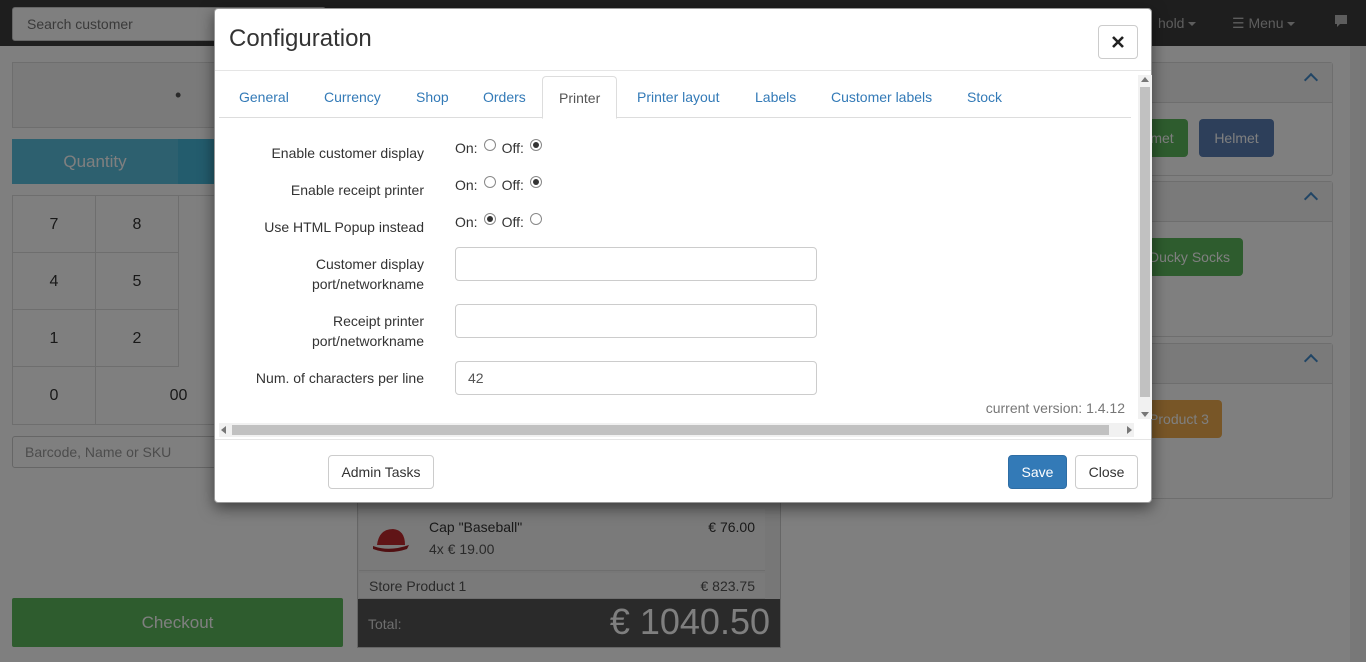 The width and height of the screenshot is (1366, 662). What do you see at coordinates (636, 264) in the screenshot?
I see `customer-display-port-input` at bounding box center [636, 264].